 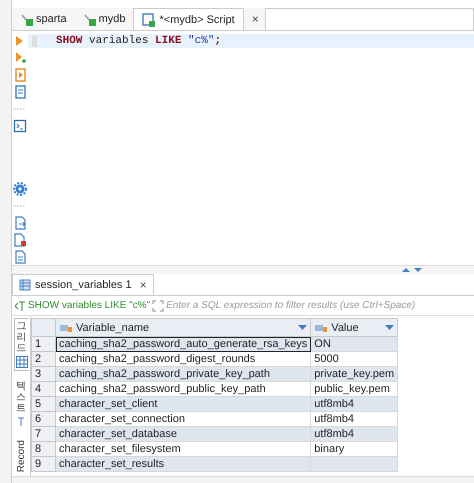 What do you see at coordinates (20, 223) in the screenshot?
I see `export-icon` at bounding box center [20, 223].